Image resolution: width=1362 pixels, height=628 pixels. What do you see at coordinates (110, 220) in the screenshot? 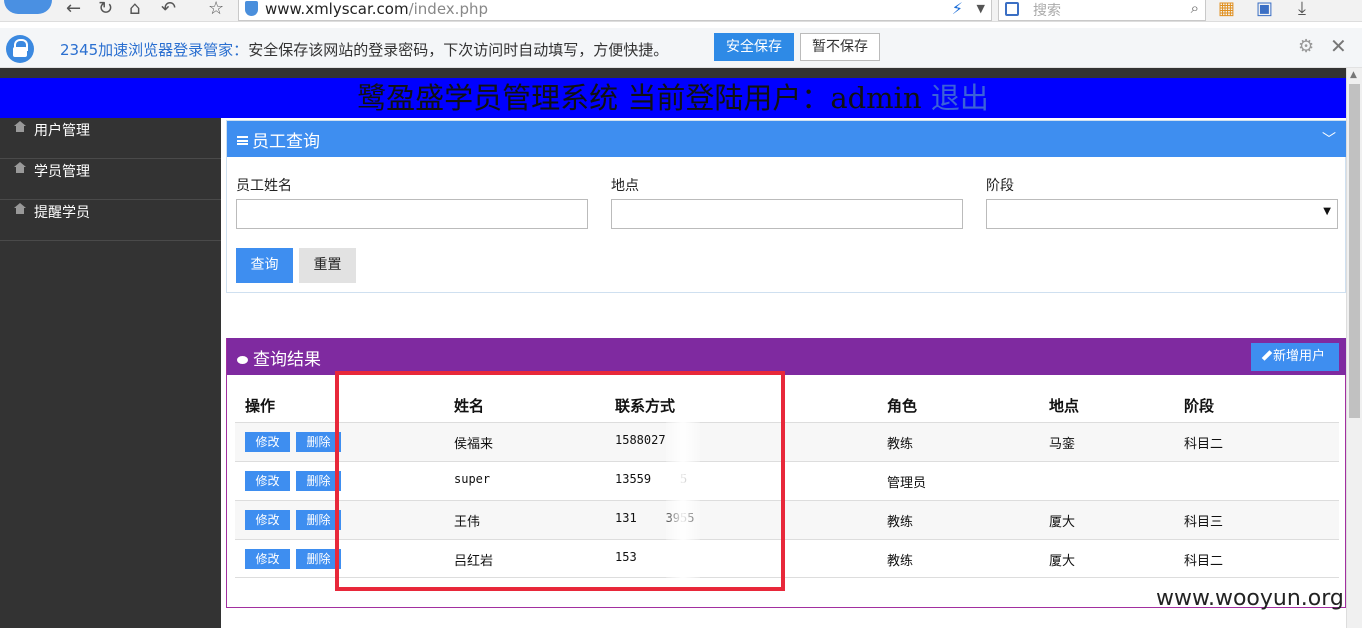
I see `sidebar-item-remind-students: 提醒学员` at bounding box center [110, 220].